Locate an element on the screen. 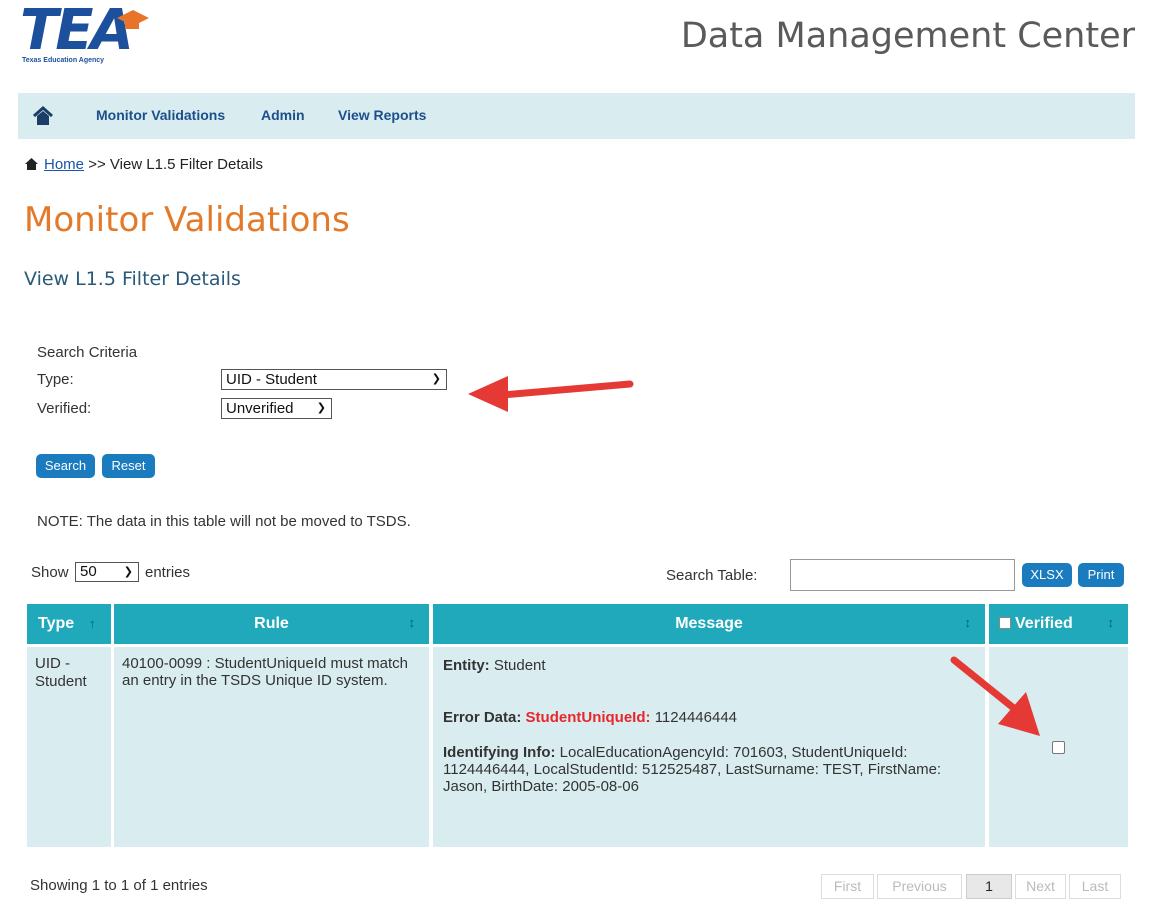 The width and height of the screenshot is (1153, 899). entries-label: entries is located at coordinates (168, 572).